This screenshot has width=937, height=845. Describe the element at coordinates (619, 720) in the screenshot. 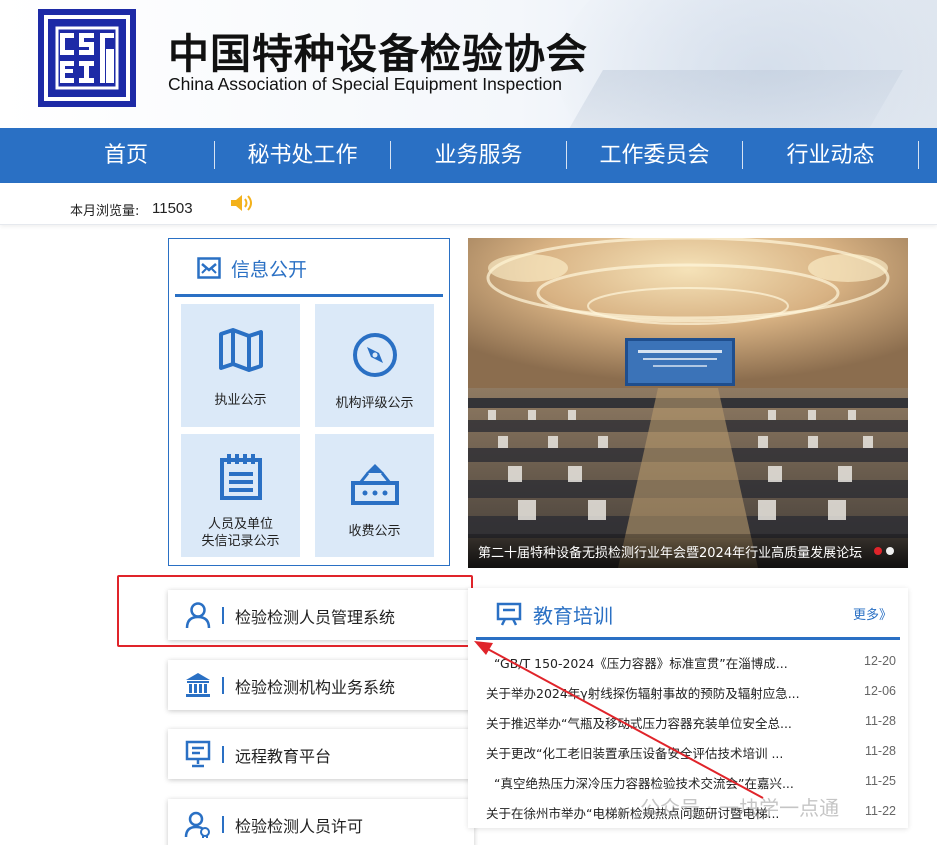

I see `annotation-arrow` at that location.